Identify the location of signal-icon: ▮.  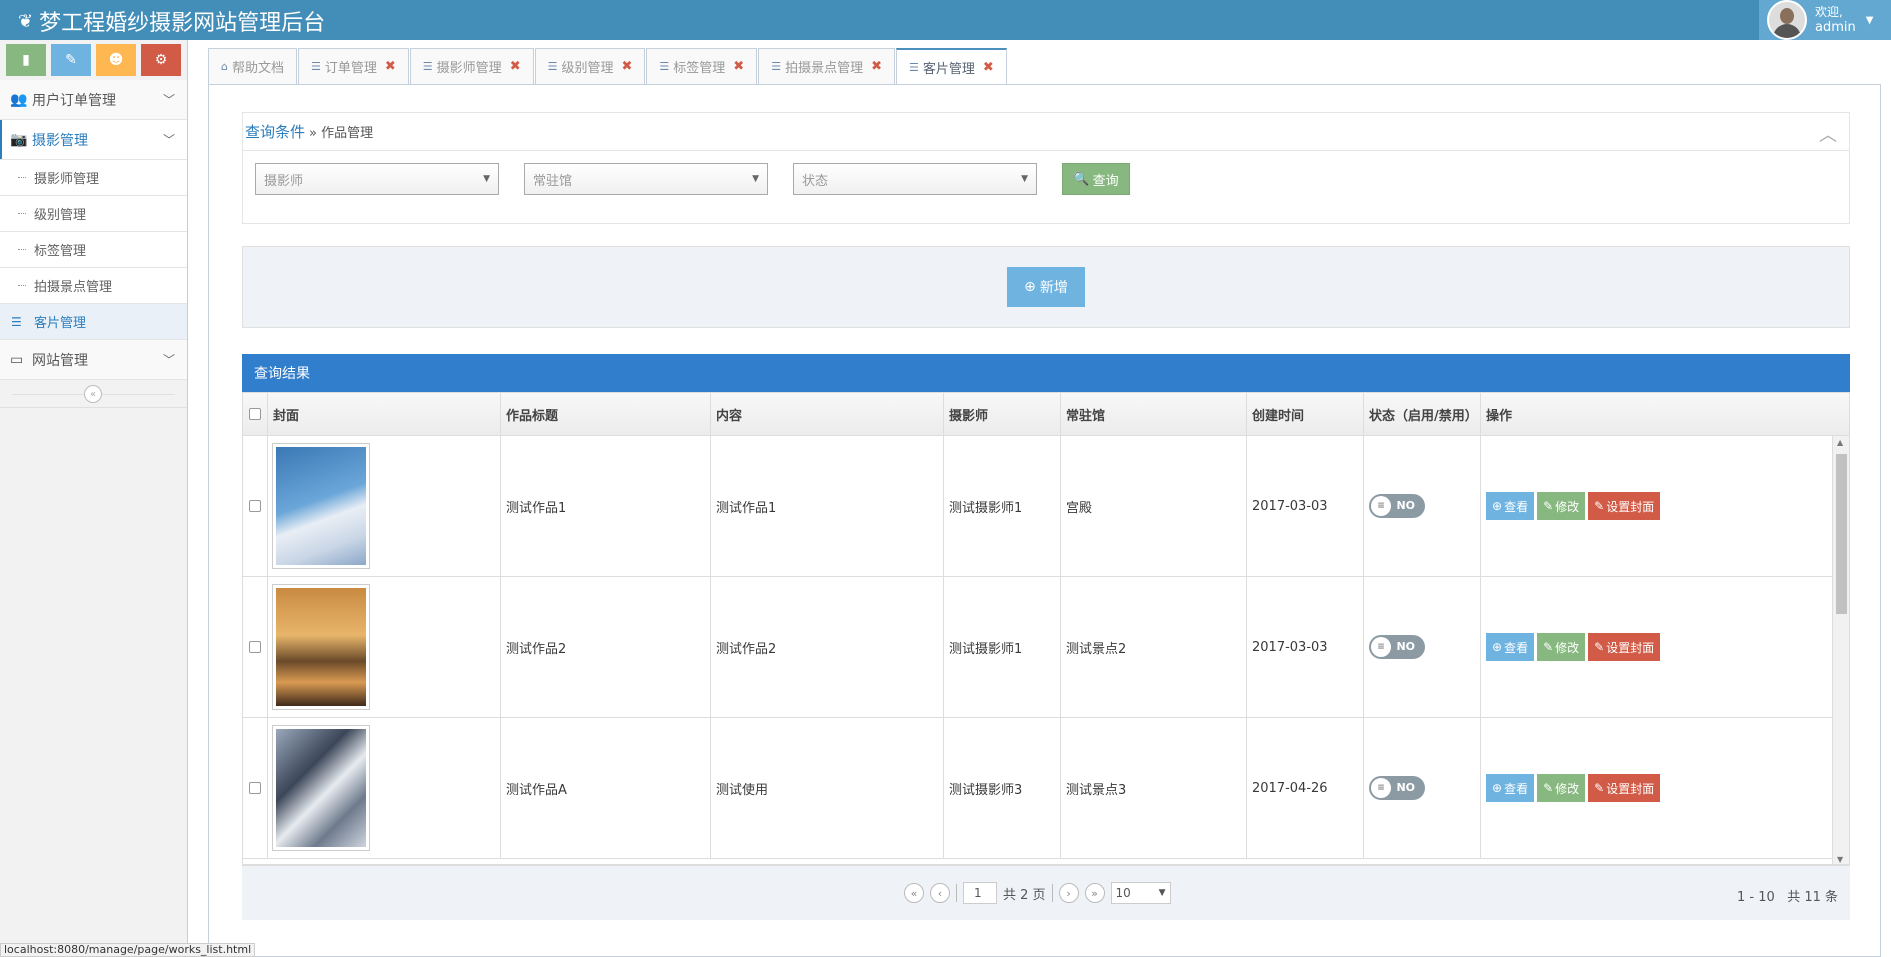
(26, 60).